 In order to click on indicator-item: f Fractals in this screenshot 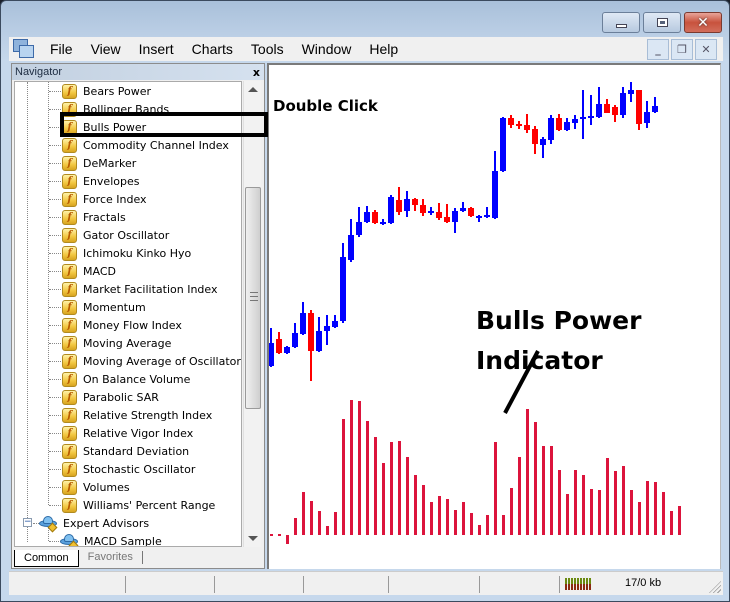, I will do `click(94, 217)`.